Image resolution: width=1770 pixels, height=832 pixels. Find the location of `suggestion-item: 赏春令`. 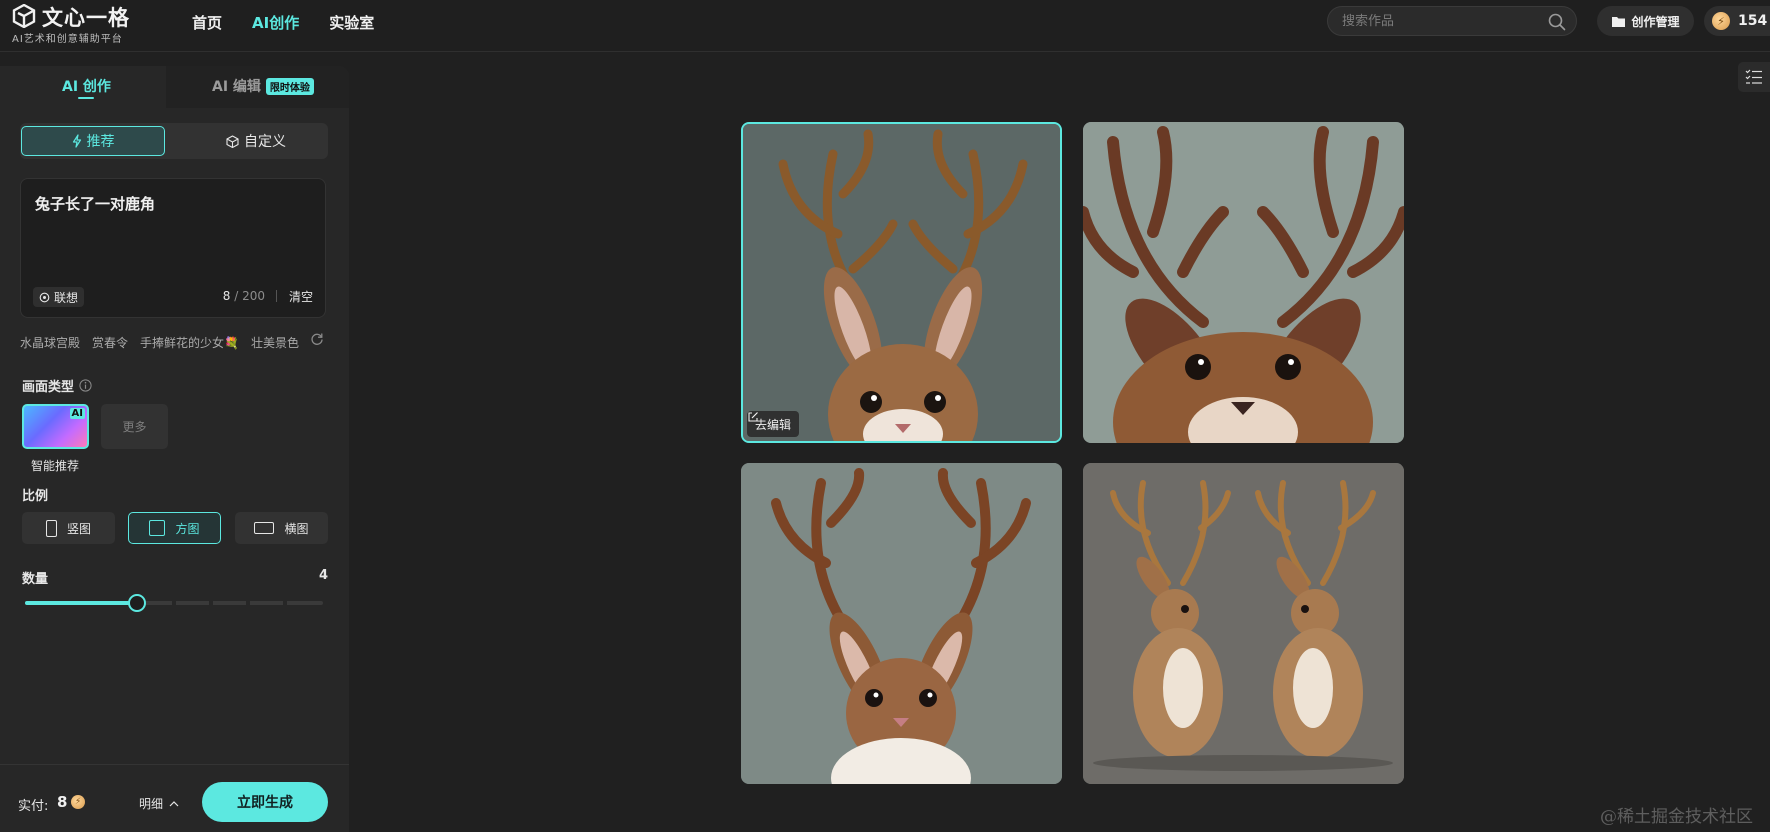

suggestion-item: 赏春令 is located at coordinates (110, 342).